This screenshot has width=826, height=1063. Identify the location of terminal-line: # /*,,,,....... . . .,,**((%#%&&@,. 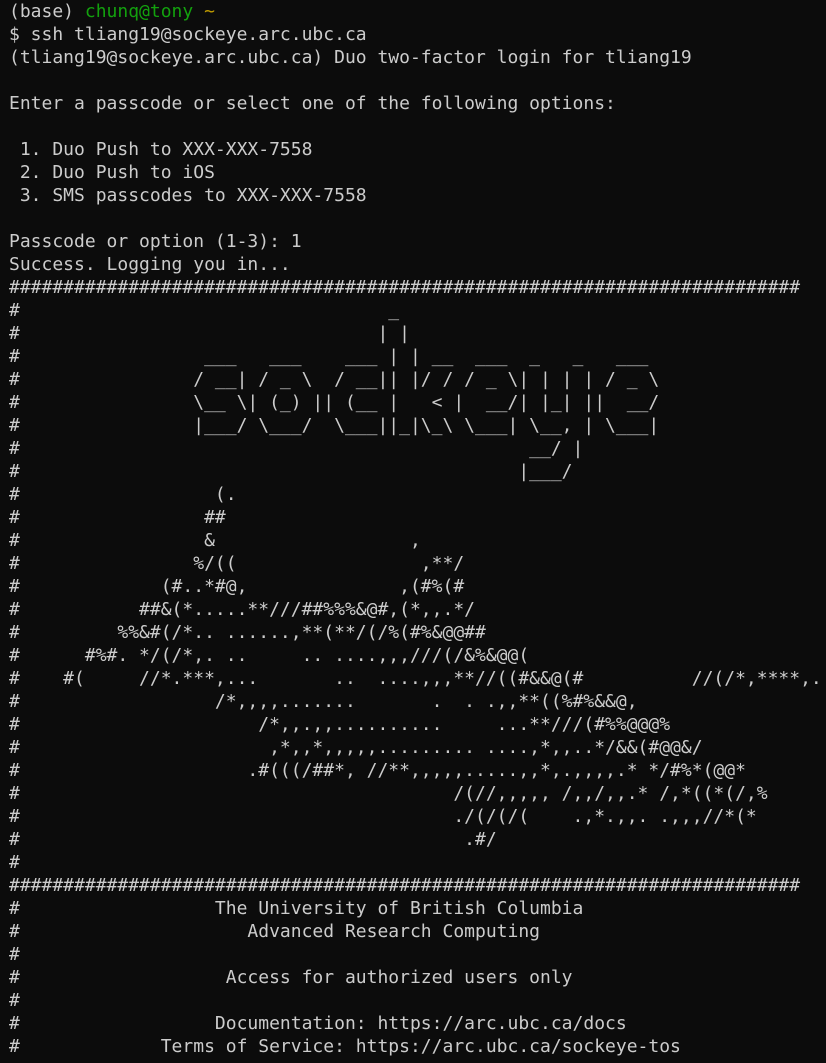
(323, 701).